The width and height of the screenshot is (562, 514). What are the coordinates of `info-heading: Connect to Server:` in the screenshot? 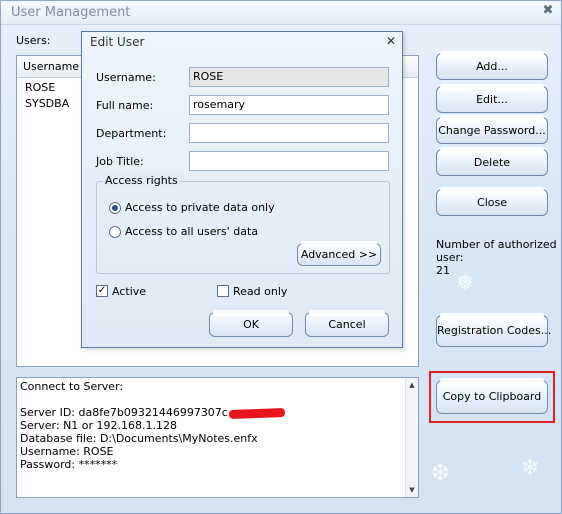 It's located at (72, 386).